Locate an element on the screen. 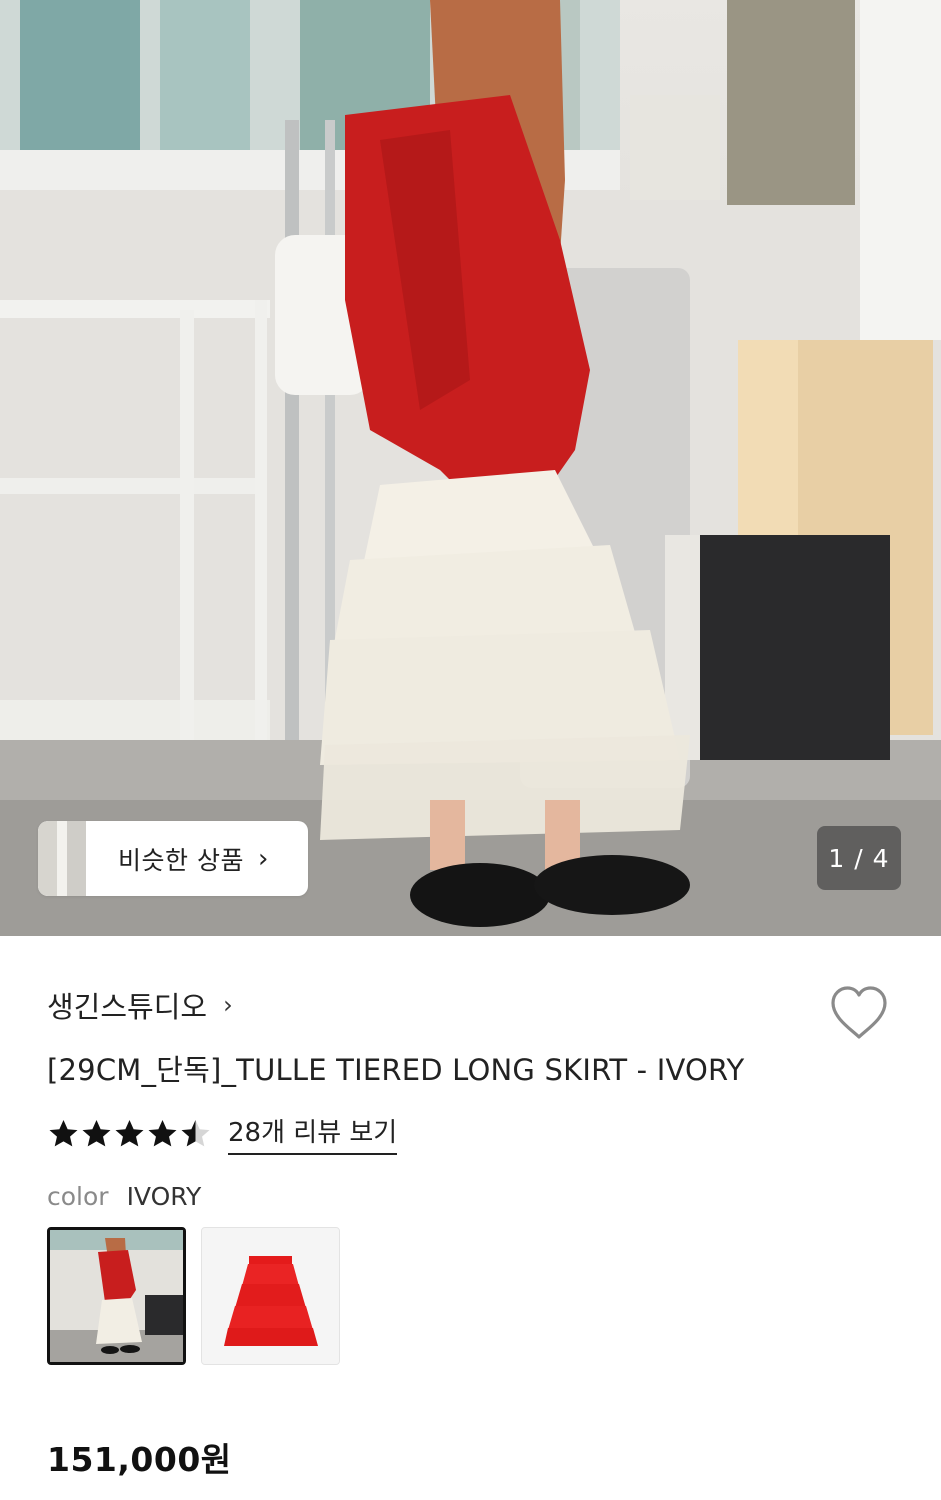 This screenshot has height=1500, width=941. product-price: 151,000원 is located at coordinates (139, 1459).